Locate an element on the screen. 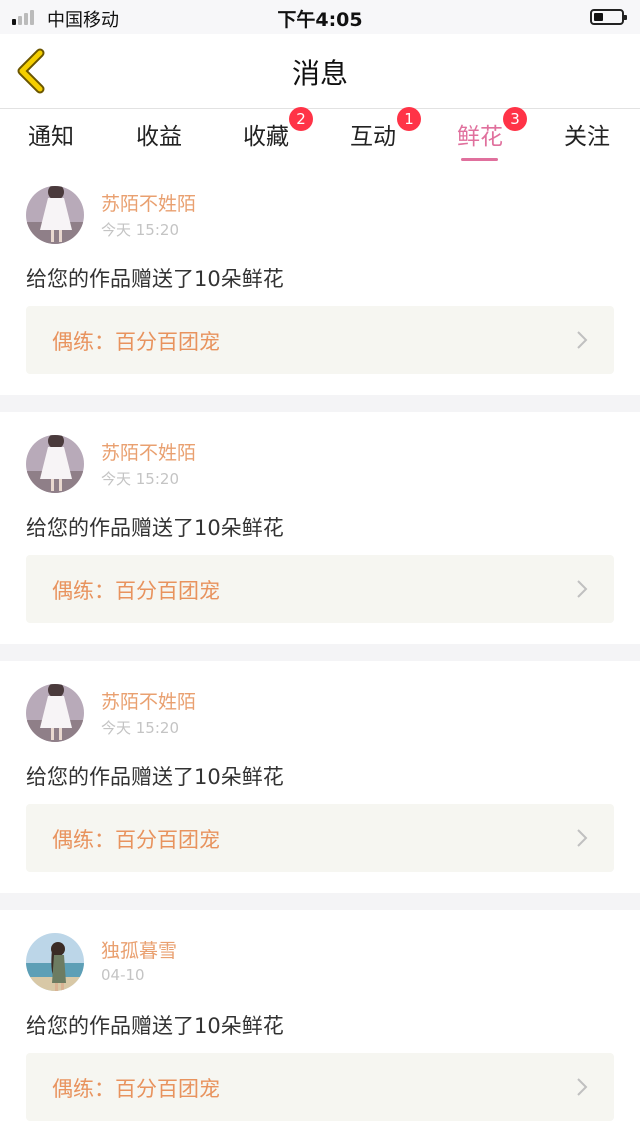 The height and width of the screenshot is (1142, 640). tab-label: 通知 is located at coordinates (51, 137).